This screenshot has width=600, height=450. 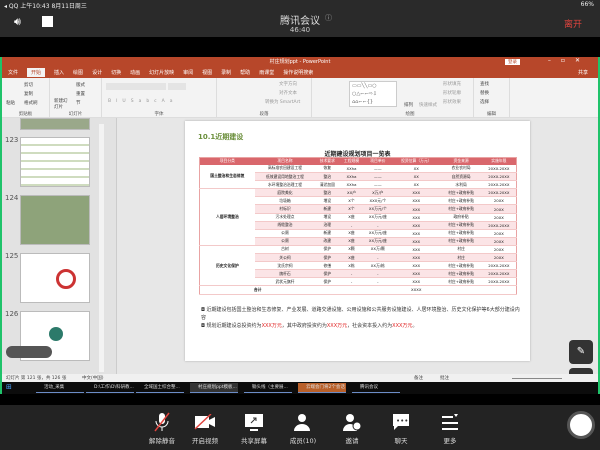 I want to click on shape-effects-button: 形状效果, so click(x=452, y=102).